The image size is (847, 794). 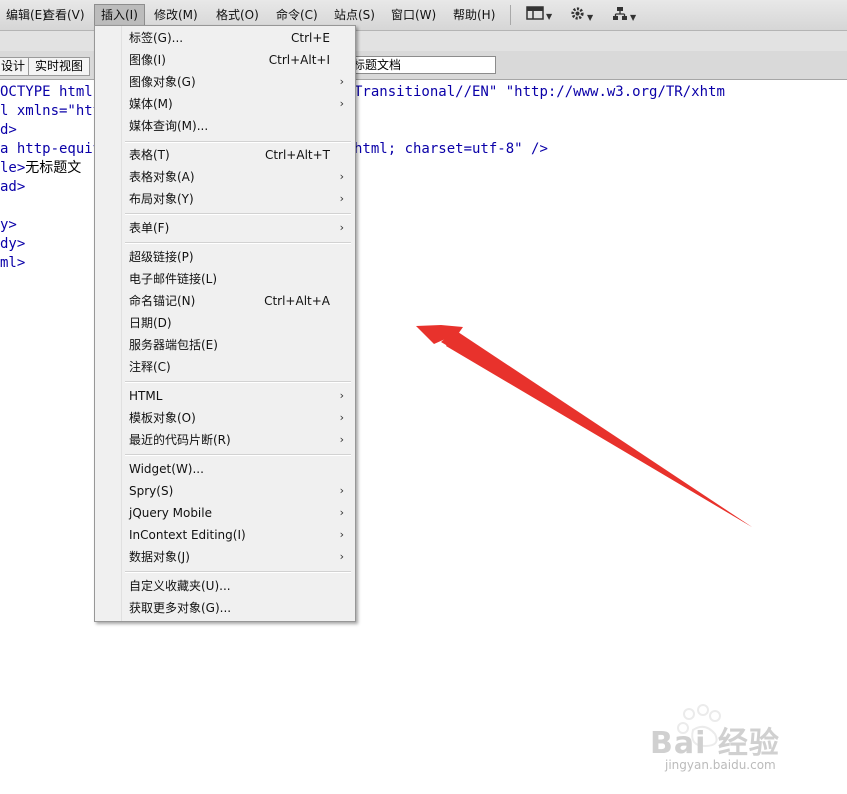 I want to click on menu-modify: 修改(M), so click(x=176, y=15).